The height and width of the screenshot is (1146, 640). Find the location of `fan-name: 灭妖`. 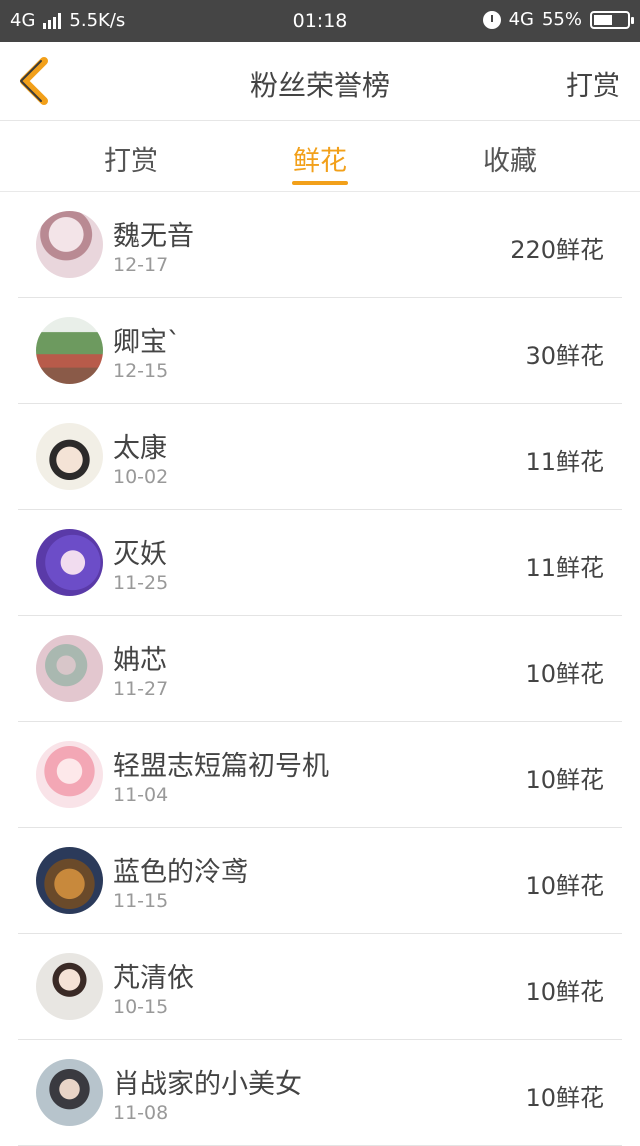

fan-name: 灭妖 is located at coordinates (140, 554).